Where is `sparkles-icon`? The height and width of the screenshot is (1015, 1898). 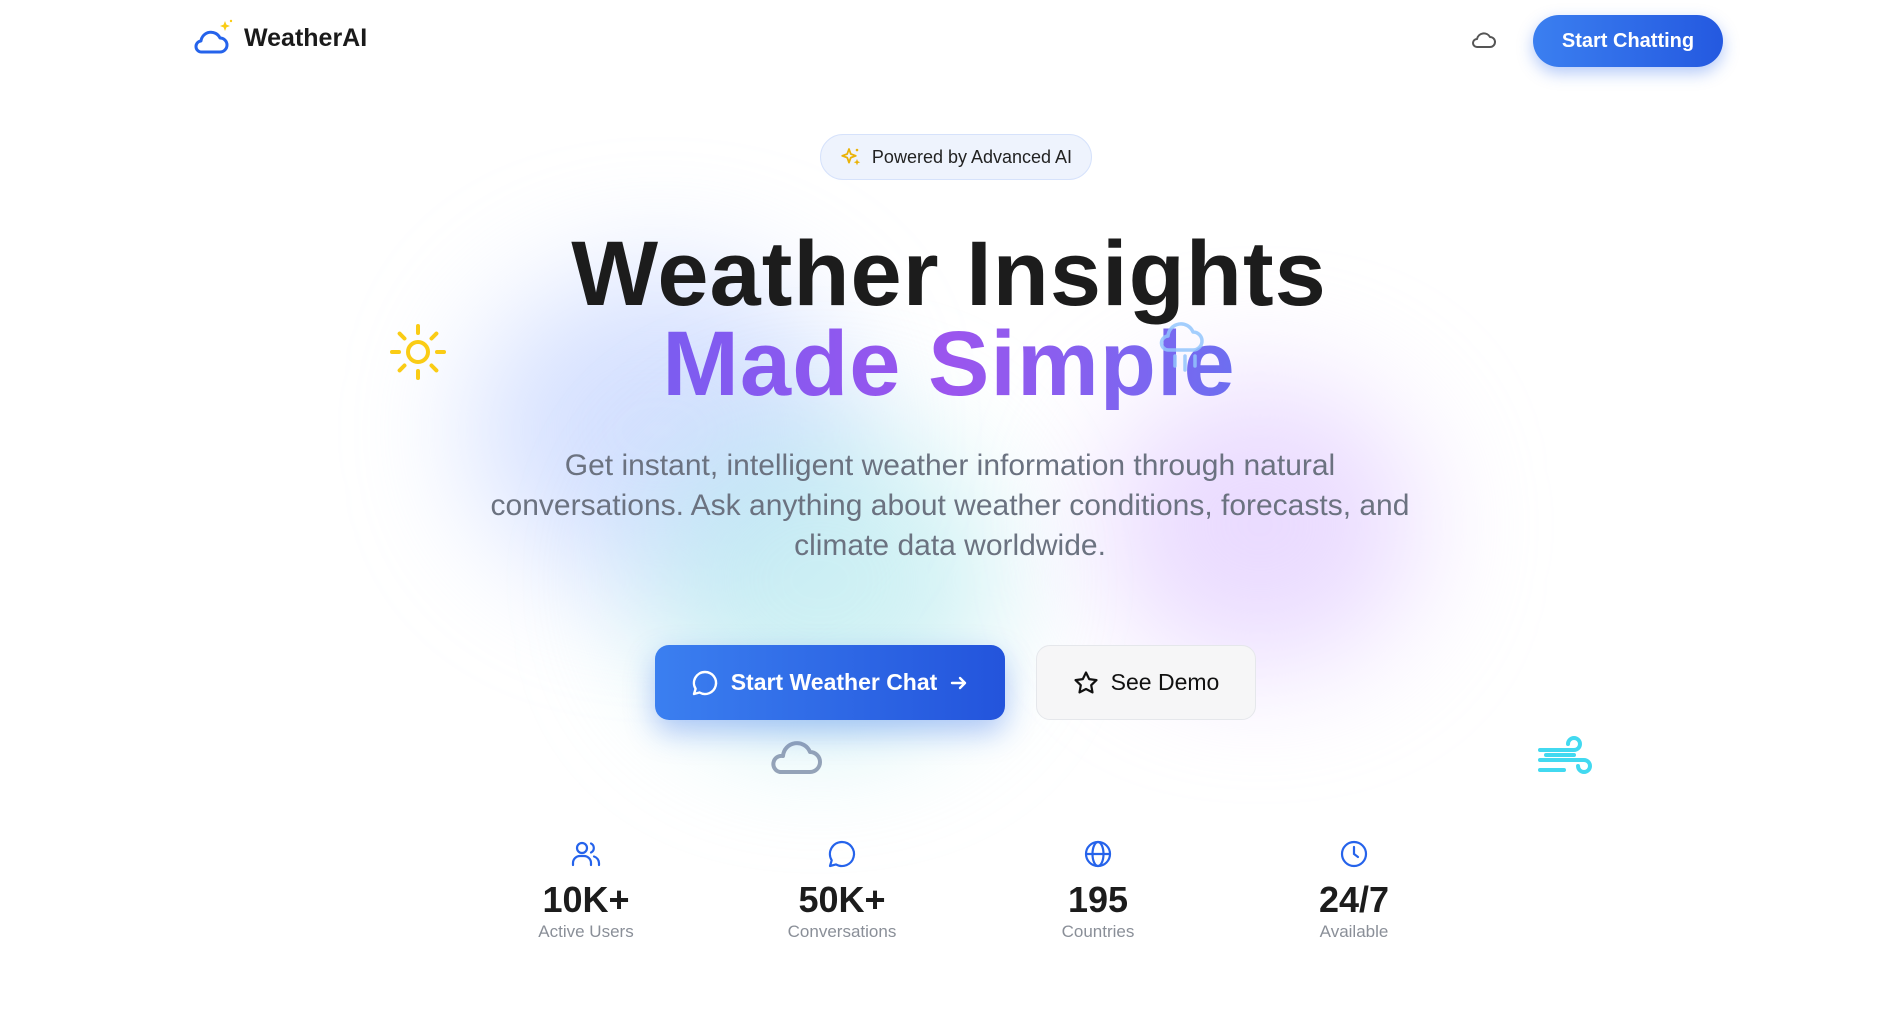
sparkles-icon is located at coordinates (851, 157).